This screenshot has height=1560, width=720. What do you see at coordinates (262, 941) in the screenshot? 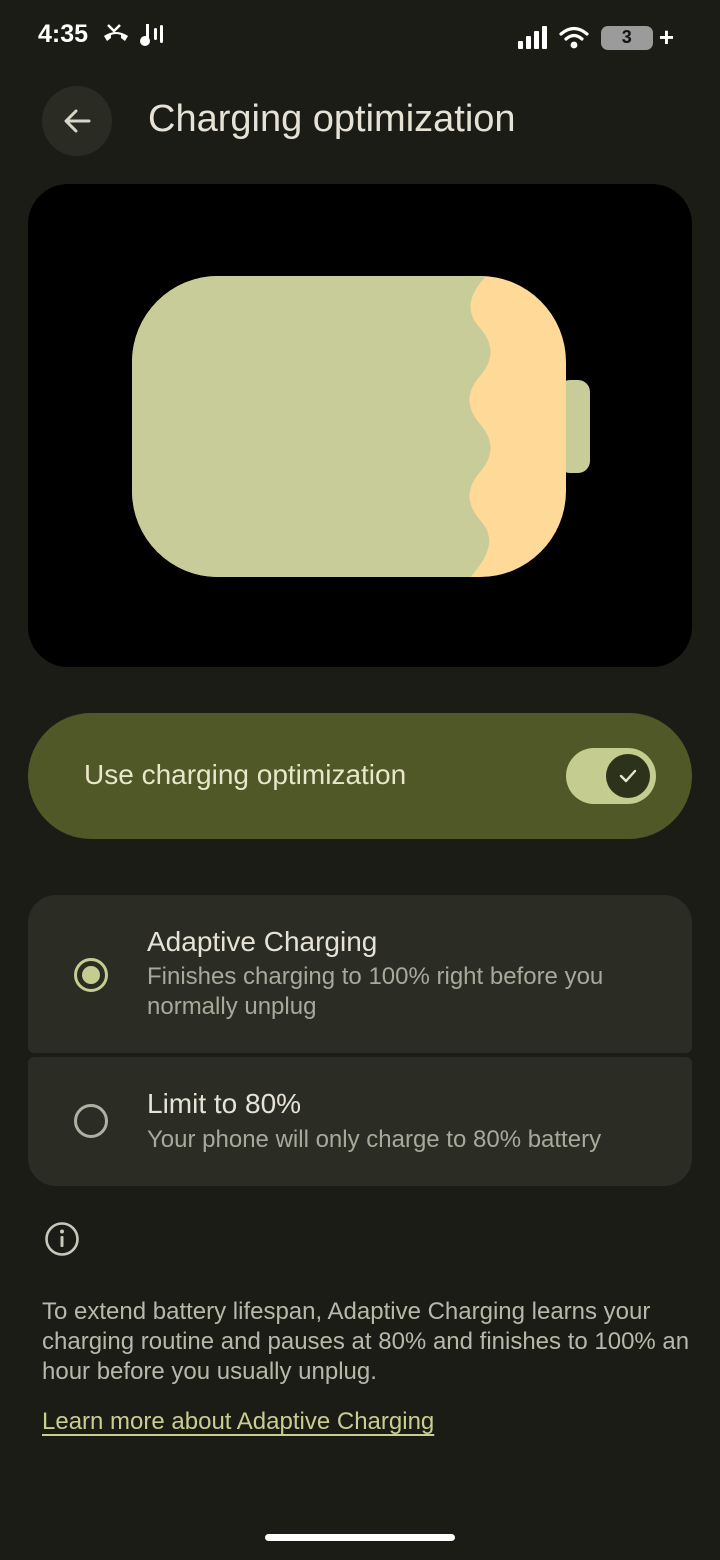
I see `option-title: Adaptive Charging` at bounding box center [262, 941].